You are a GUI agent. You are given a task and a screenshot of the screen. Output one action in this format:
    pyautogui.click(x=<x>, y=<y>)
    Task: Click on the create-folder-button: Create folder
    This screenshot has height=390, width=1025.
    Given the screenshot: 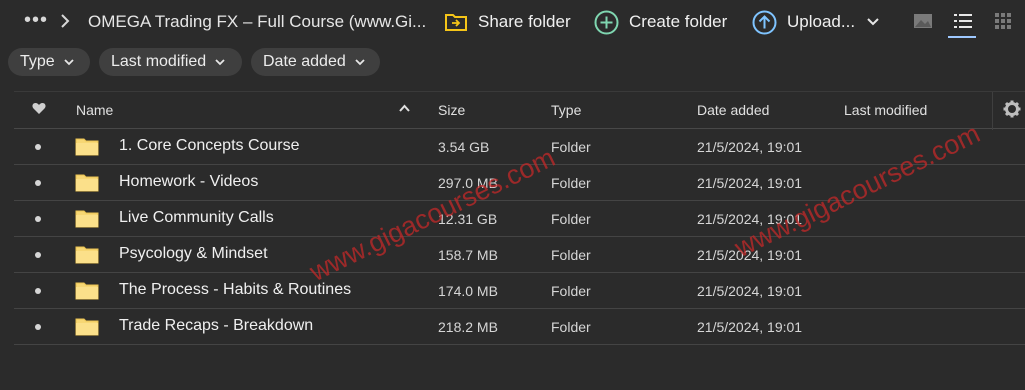 What is the action you would take?
    pyautogui.click(x=660, y=22)
    